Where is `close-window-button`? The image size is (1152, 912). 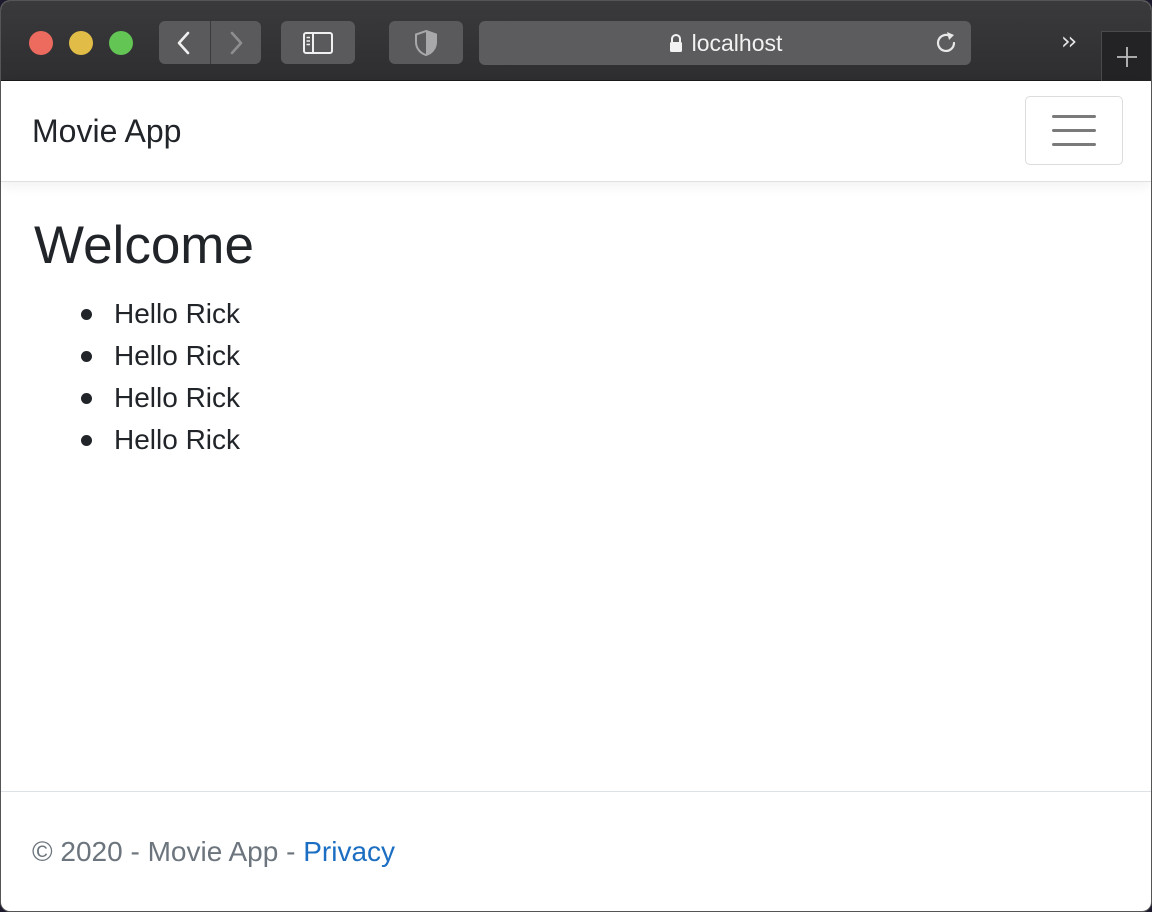
close-window-button is located at coordinates (41, 43).